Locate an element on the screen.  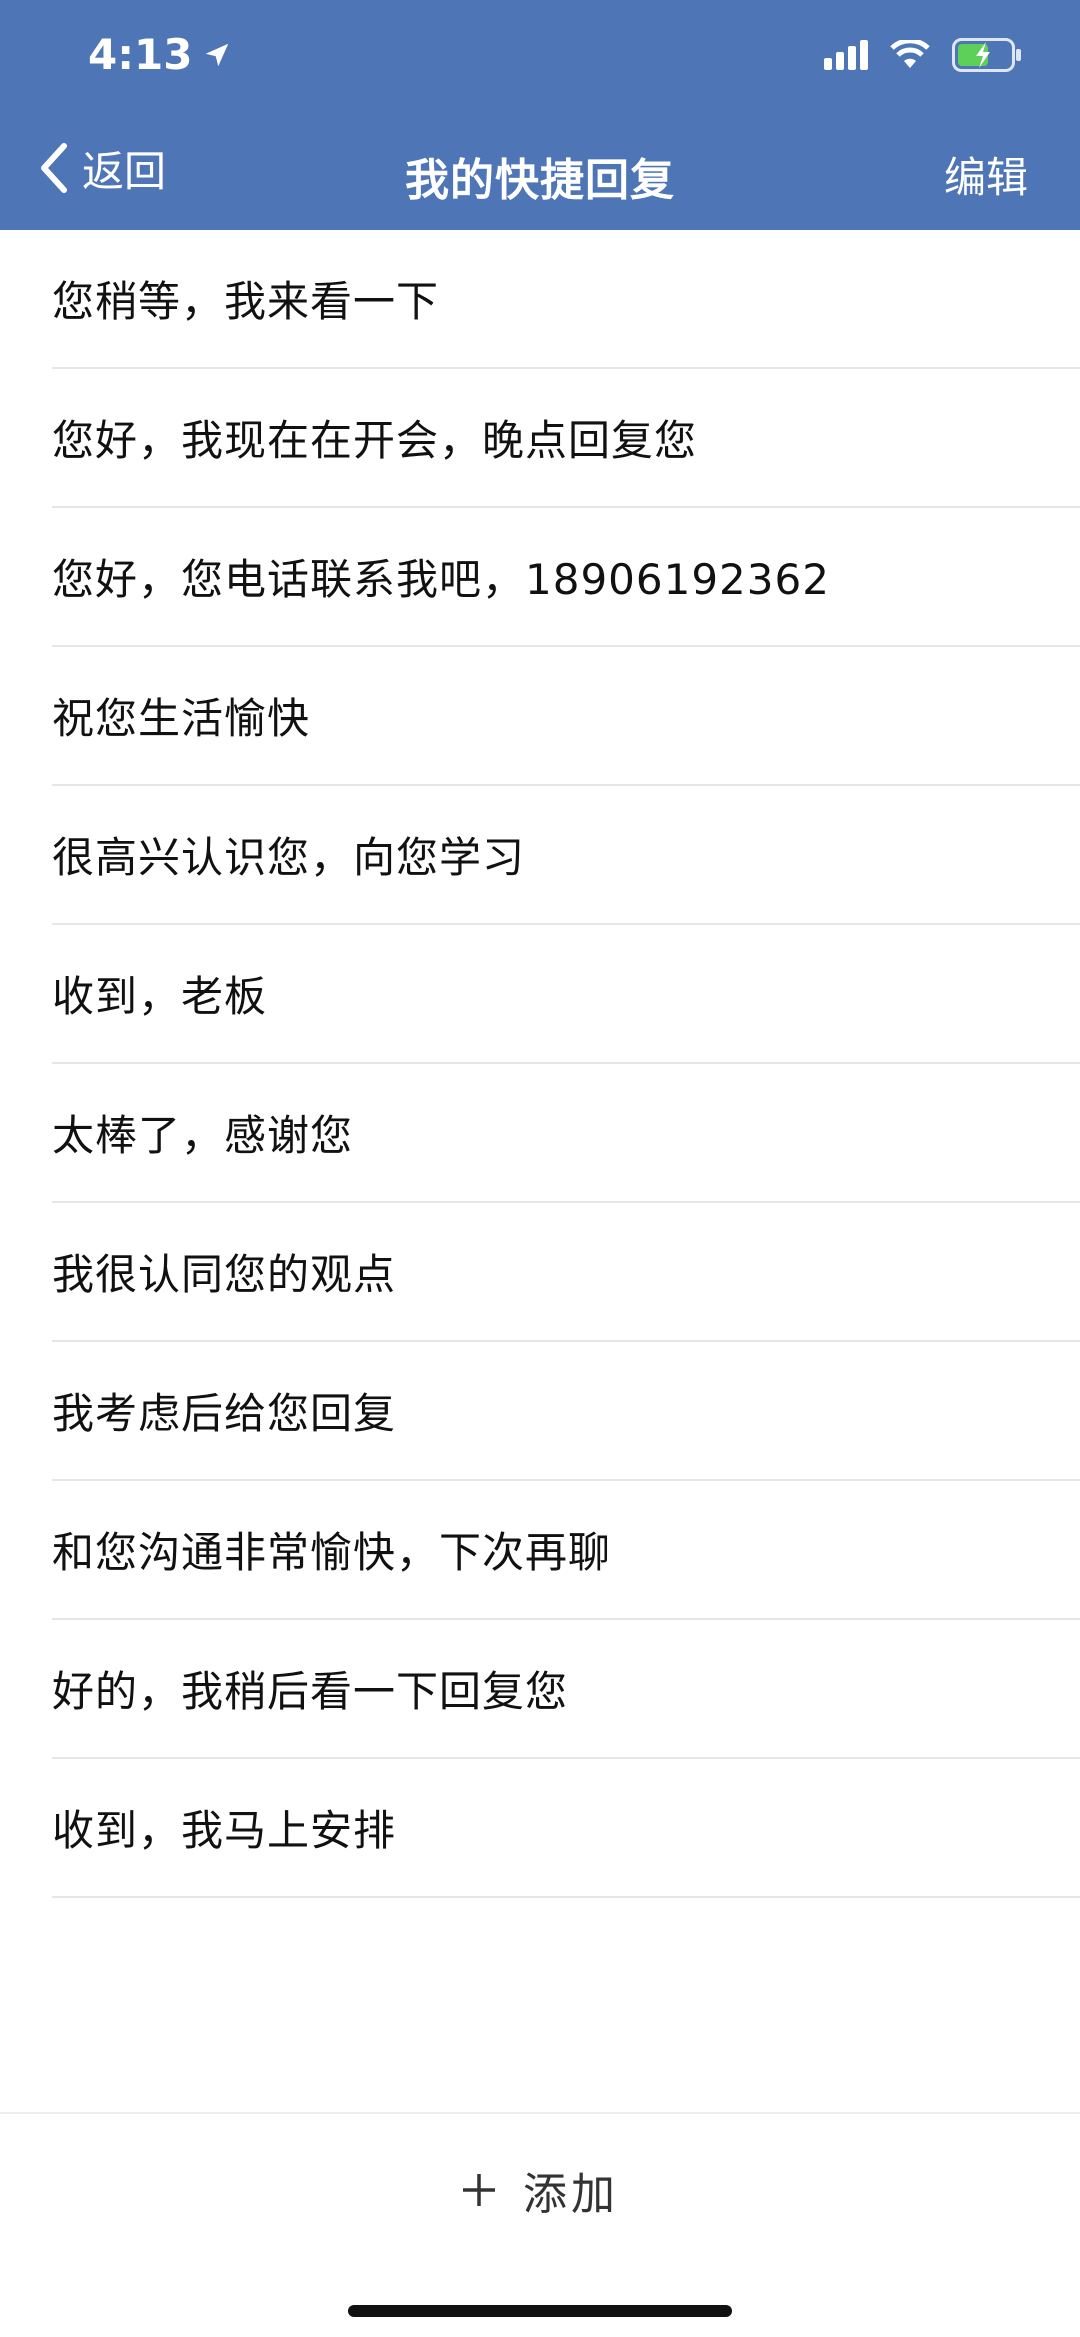
quick-reply-text: 太棒了，感谢您 is located at coordinates (203, 1135).